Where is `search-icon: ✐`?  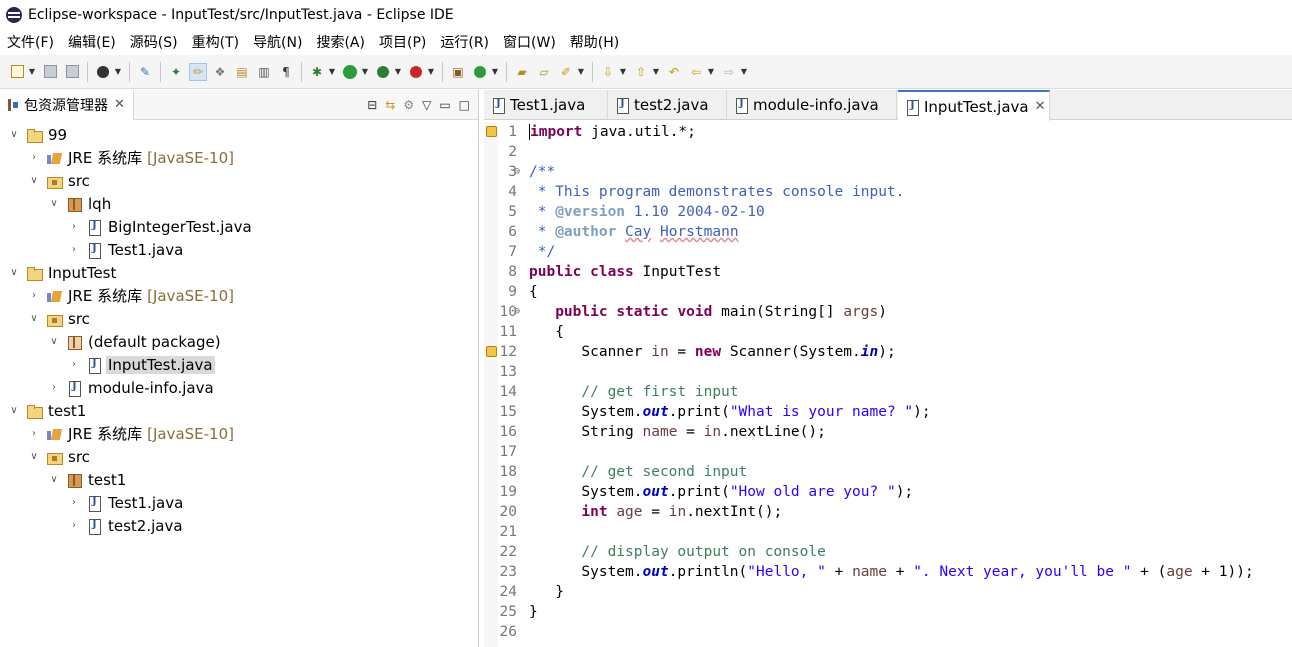
search-icon: ✐ is located at coordinates (566, 72).